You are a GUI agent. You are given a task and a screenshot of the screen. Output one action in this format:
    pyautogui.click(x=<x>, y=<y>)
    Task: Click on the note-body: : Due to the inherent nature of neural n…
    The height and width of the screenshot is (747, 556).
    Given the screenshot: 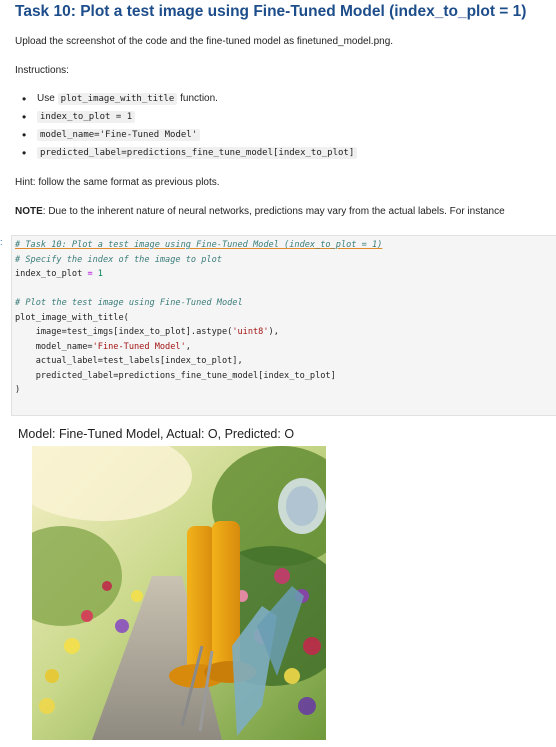 What is the action you would take?
    pyautogui.click(x=273, y=211)
    